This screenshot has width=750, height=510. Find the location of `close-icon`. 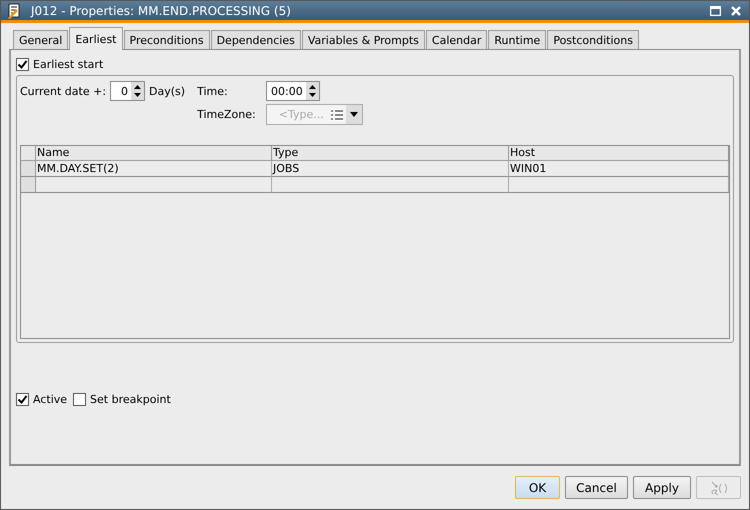

close-icon is located at coordinates (736, 11).